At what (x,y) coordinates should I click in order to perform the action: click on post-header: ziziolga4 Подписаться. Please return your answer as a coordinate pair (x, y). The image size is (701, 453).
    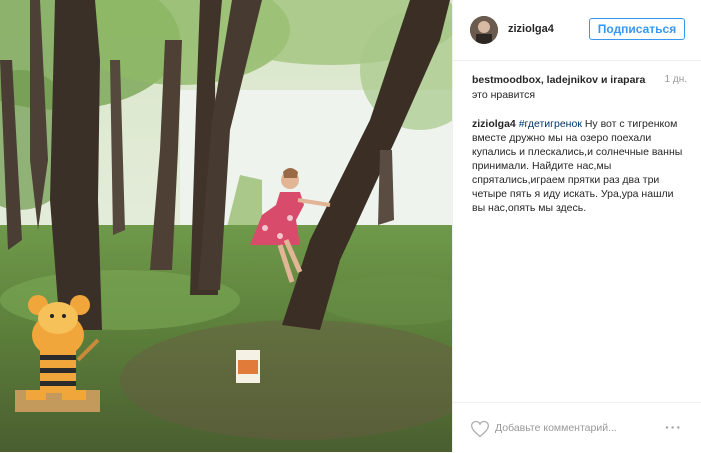
    Looking at the image, I should click on (577, 30).